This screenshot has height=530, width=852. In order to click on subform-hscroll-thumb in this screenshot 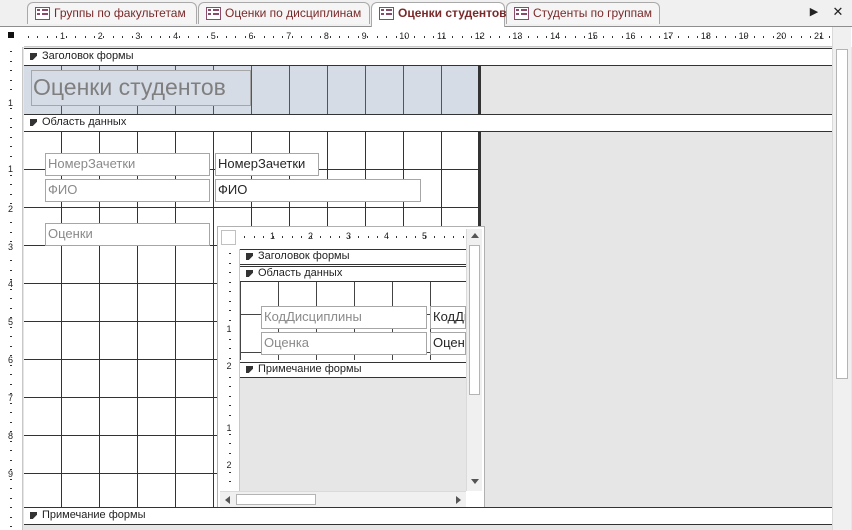, I will do `click(276, 499)`.